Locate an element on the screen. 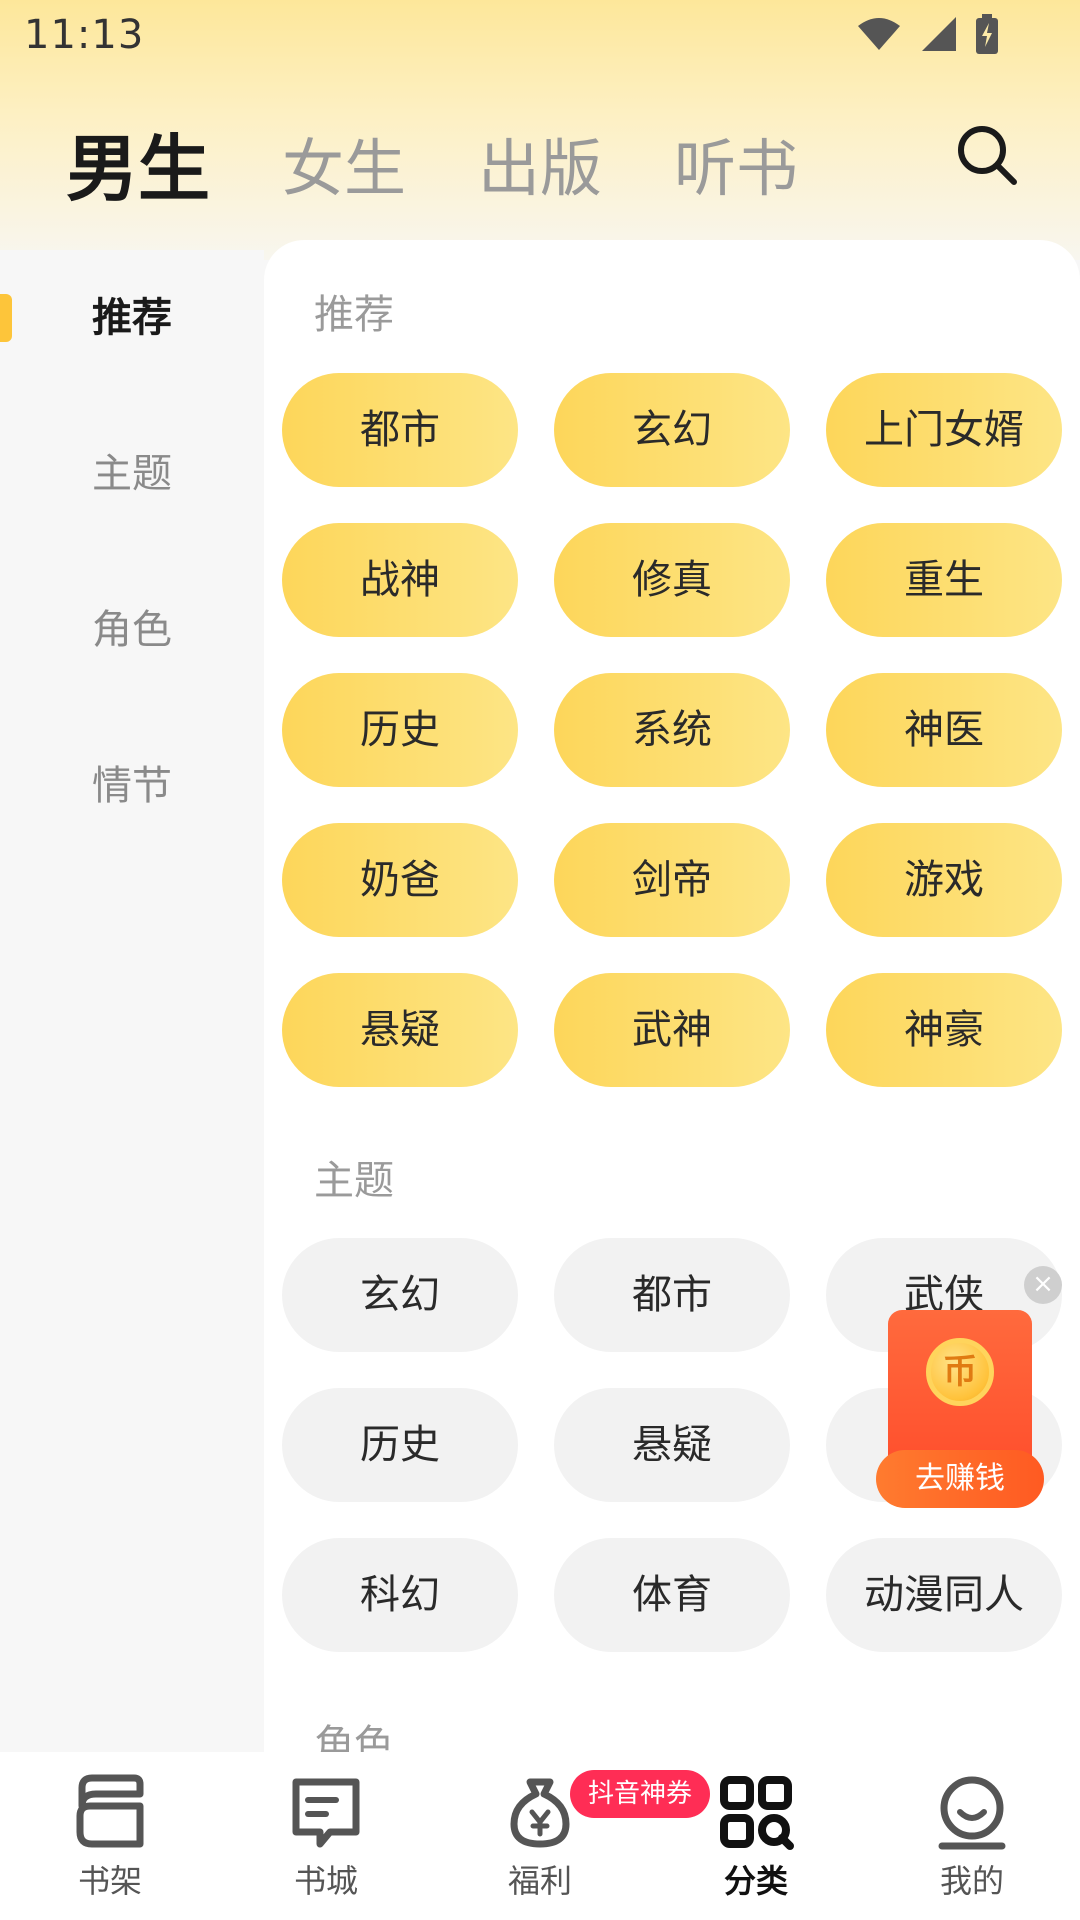  signal-icon is located at coordinates (939, 34).